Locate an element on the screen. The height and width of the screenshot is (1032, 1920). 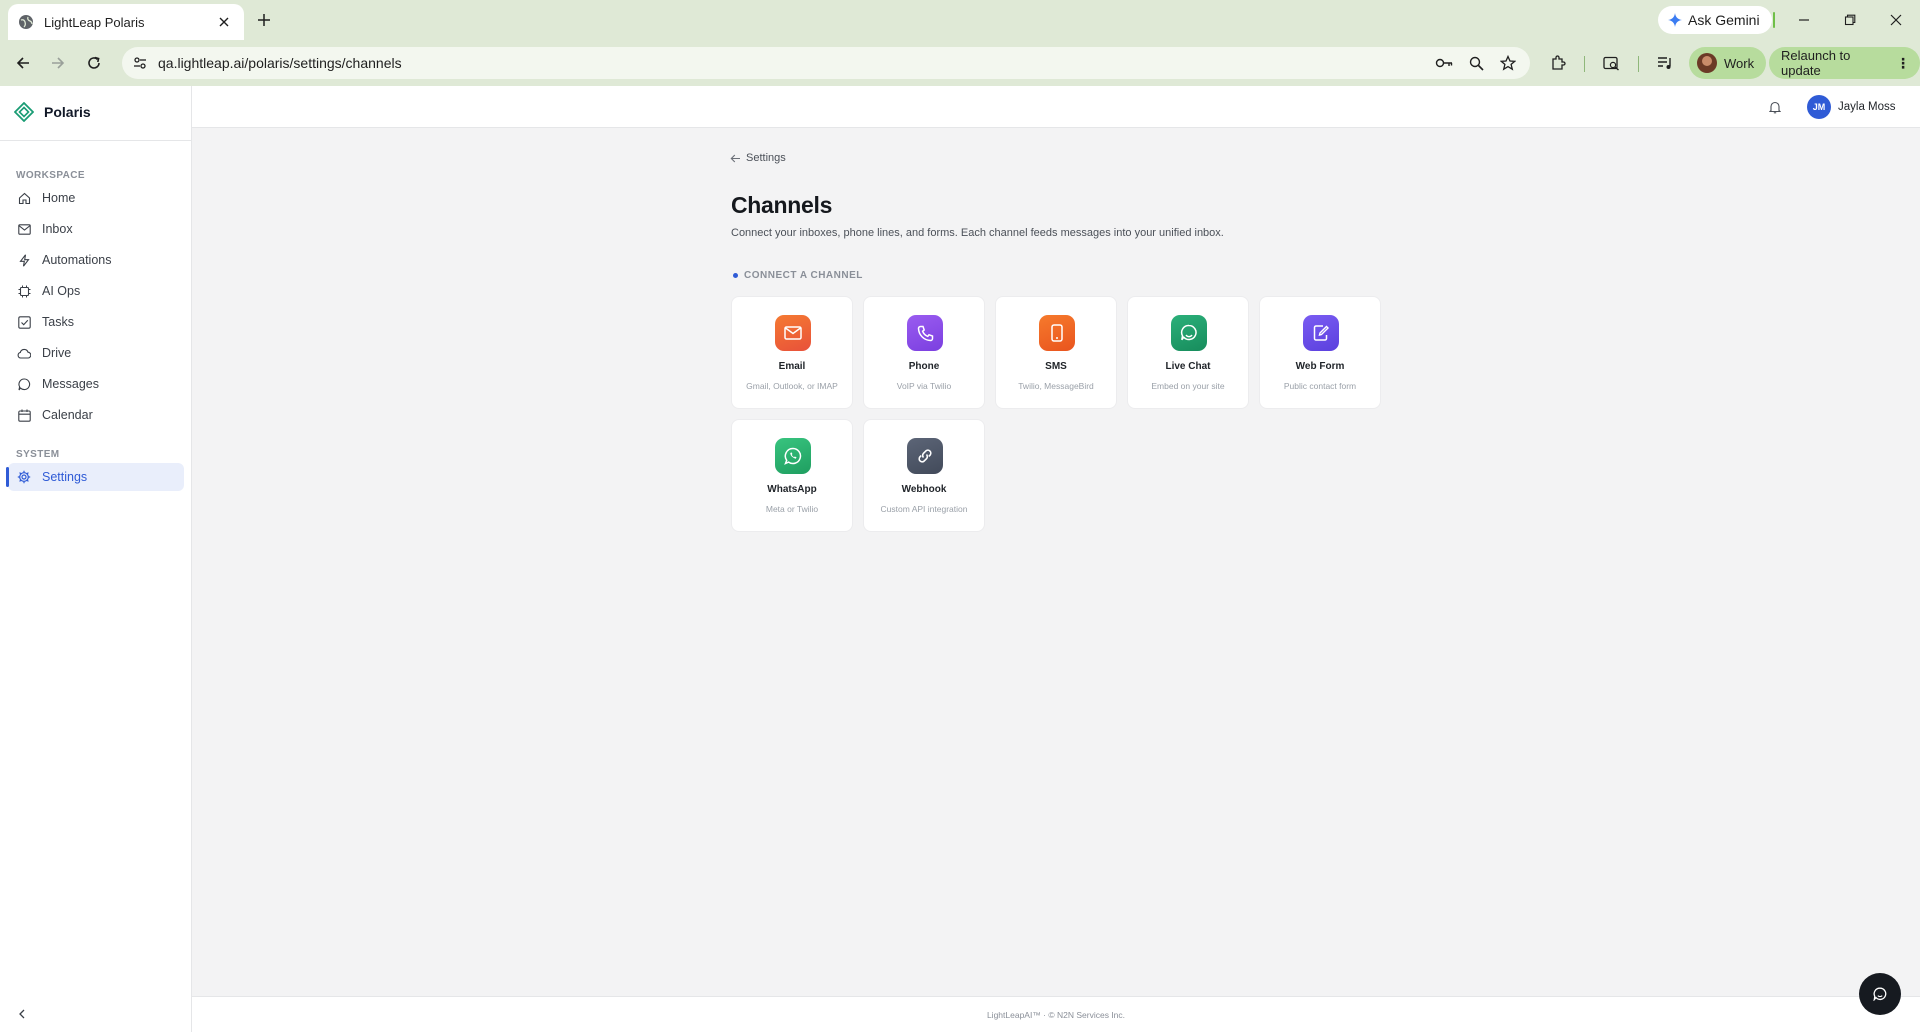
profile-name: Work is located at coordinates (1739, 63).